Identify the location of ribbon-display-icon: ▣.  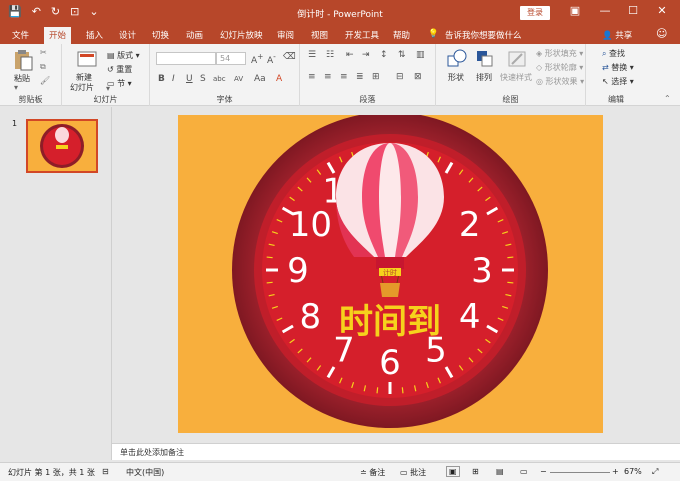
(575, 10).